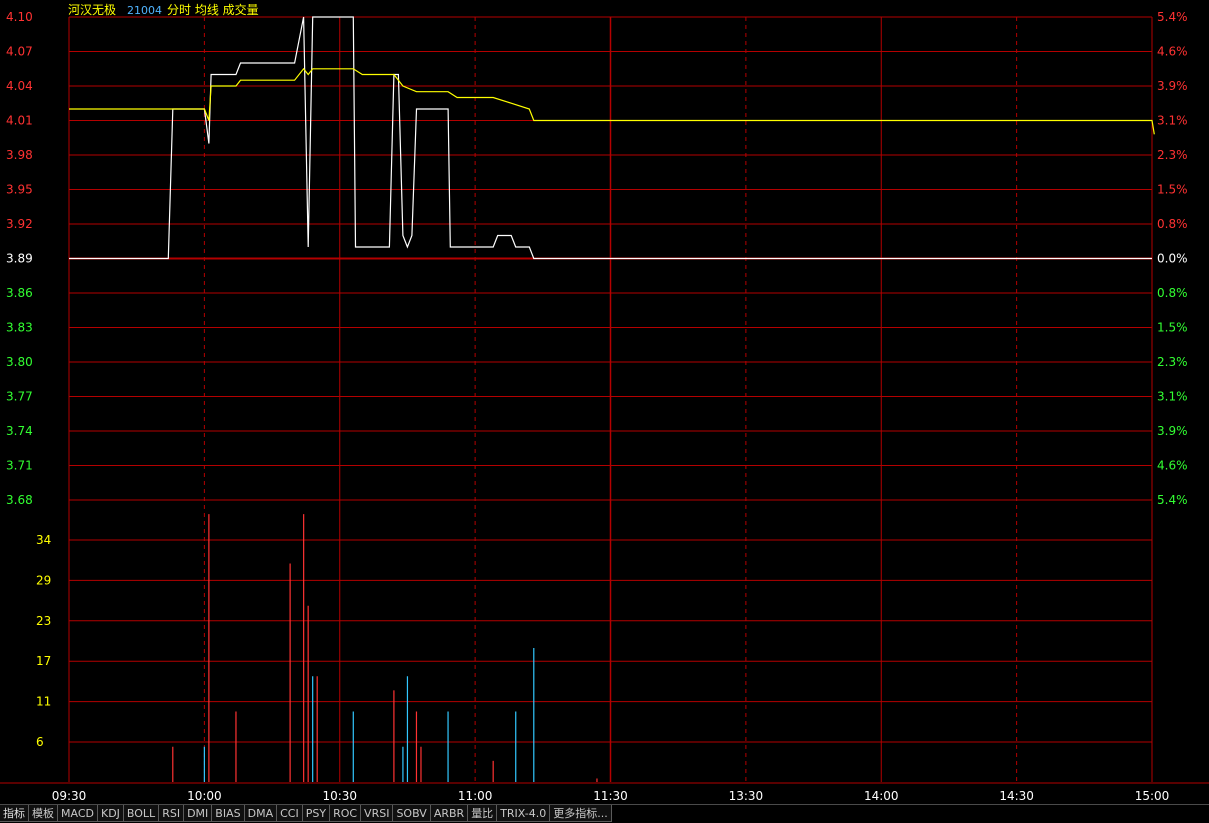 This screenshot has height=823, width=1209. Describe the element at coordinates (377, 813) in the screenshot. I see `indicator-tab: VRSI` at that location.